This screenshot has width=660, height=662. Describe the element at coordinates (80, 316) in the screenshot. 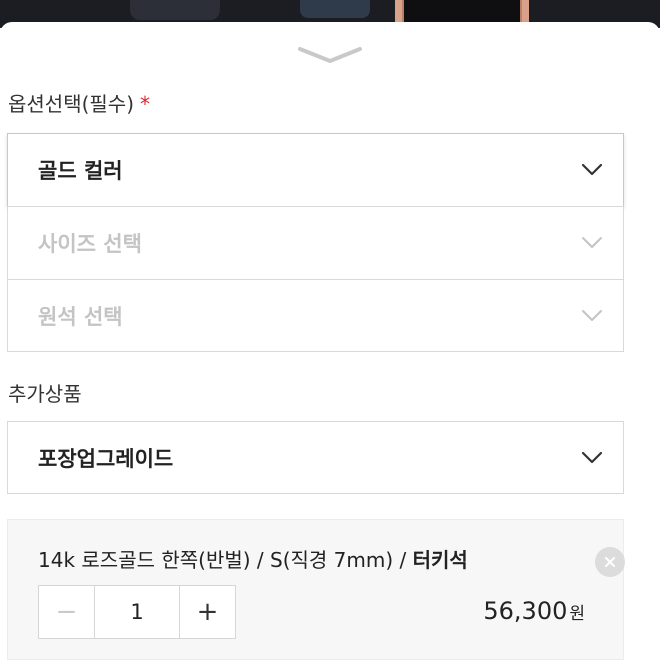

I see `stone-select-placeholder: 원석 선택` at that location.